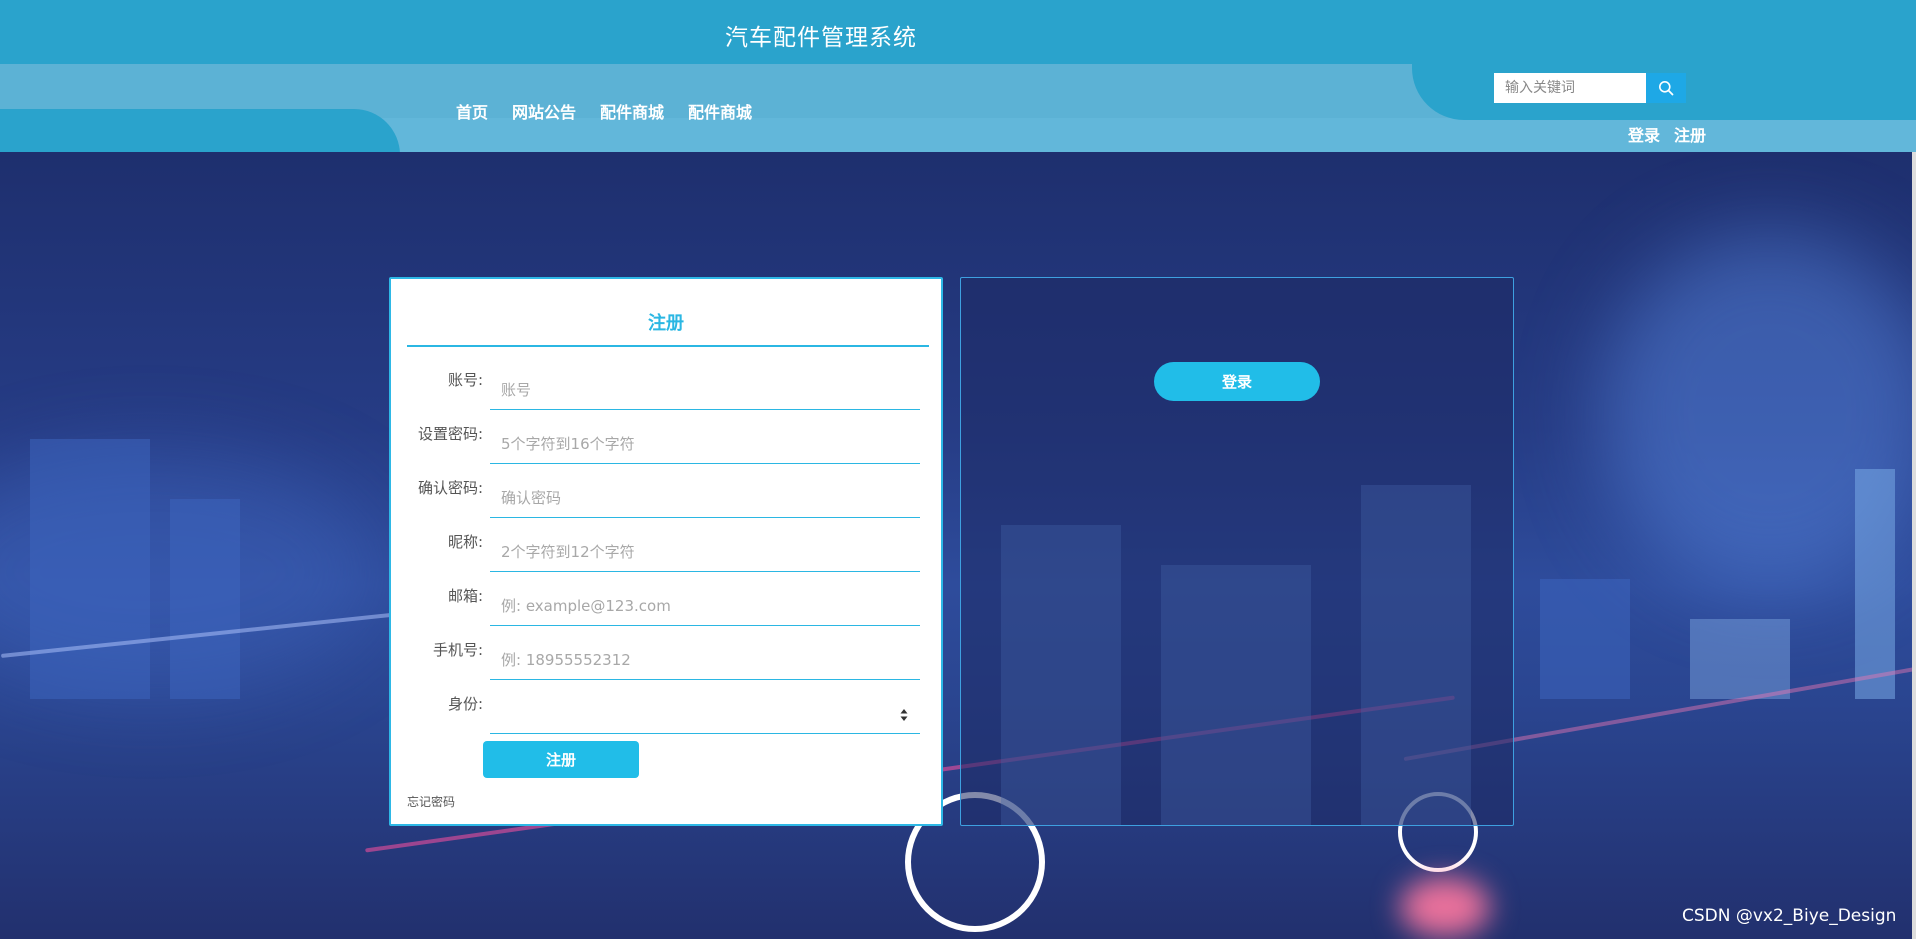  What do you see at coordinates (720, 111) in the screenshot?
I see `nav-parts-mall-2: 配件商城` at bounding box center [720, 111].